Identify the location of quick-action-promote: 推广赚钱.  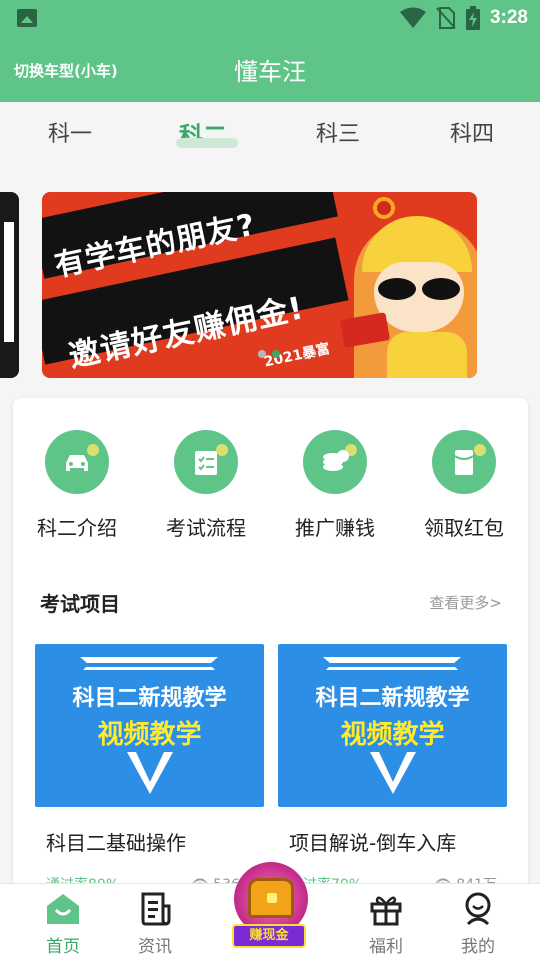
(335, 485).